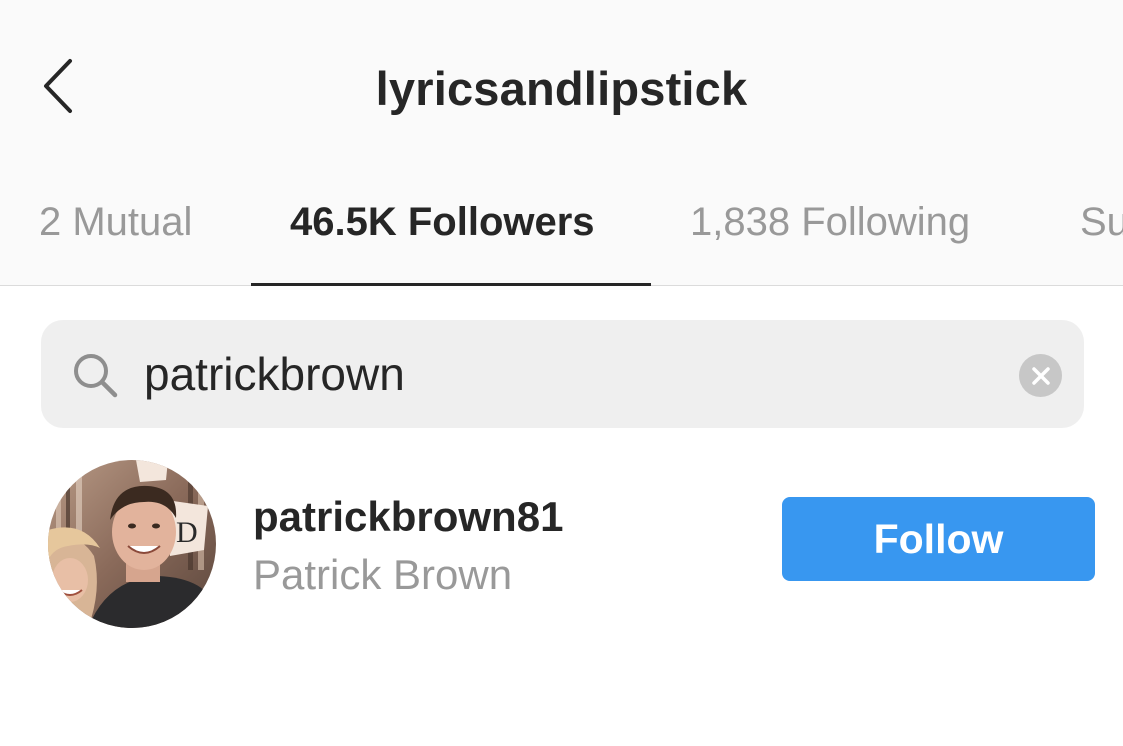 The height and width of the screenshot is (746, 1123). I want to click on result-username: patrickbrown81, so click(408, 517).